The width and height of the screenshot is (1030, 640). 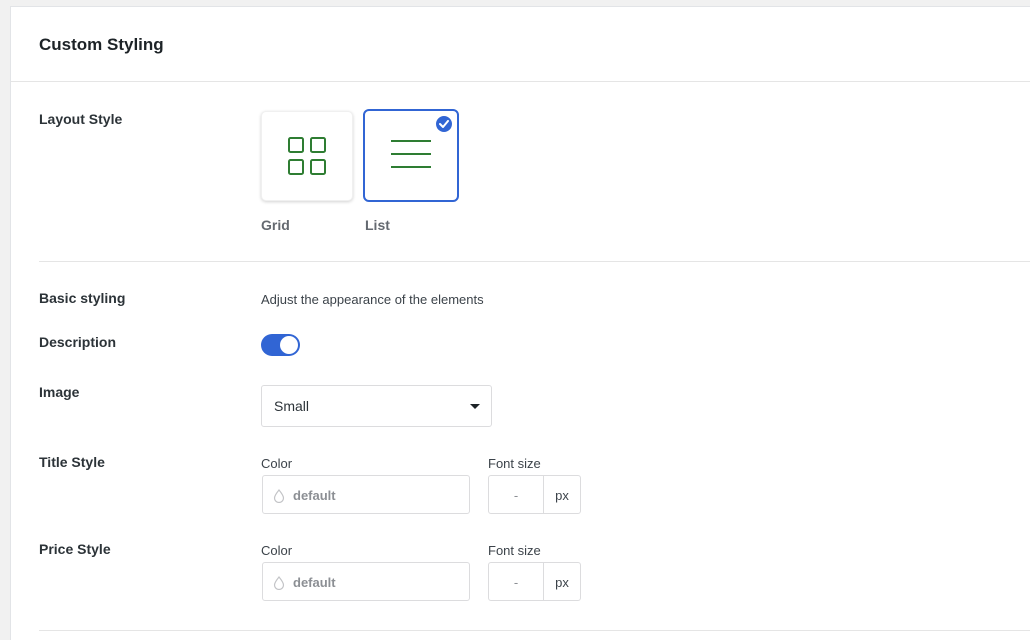 I want to click on panel-header: Custom Styling, so click(x=520, y=44).